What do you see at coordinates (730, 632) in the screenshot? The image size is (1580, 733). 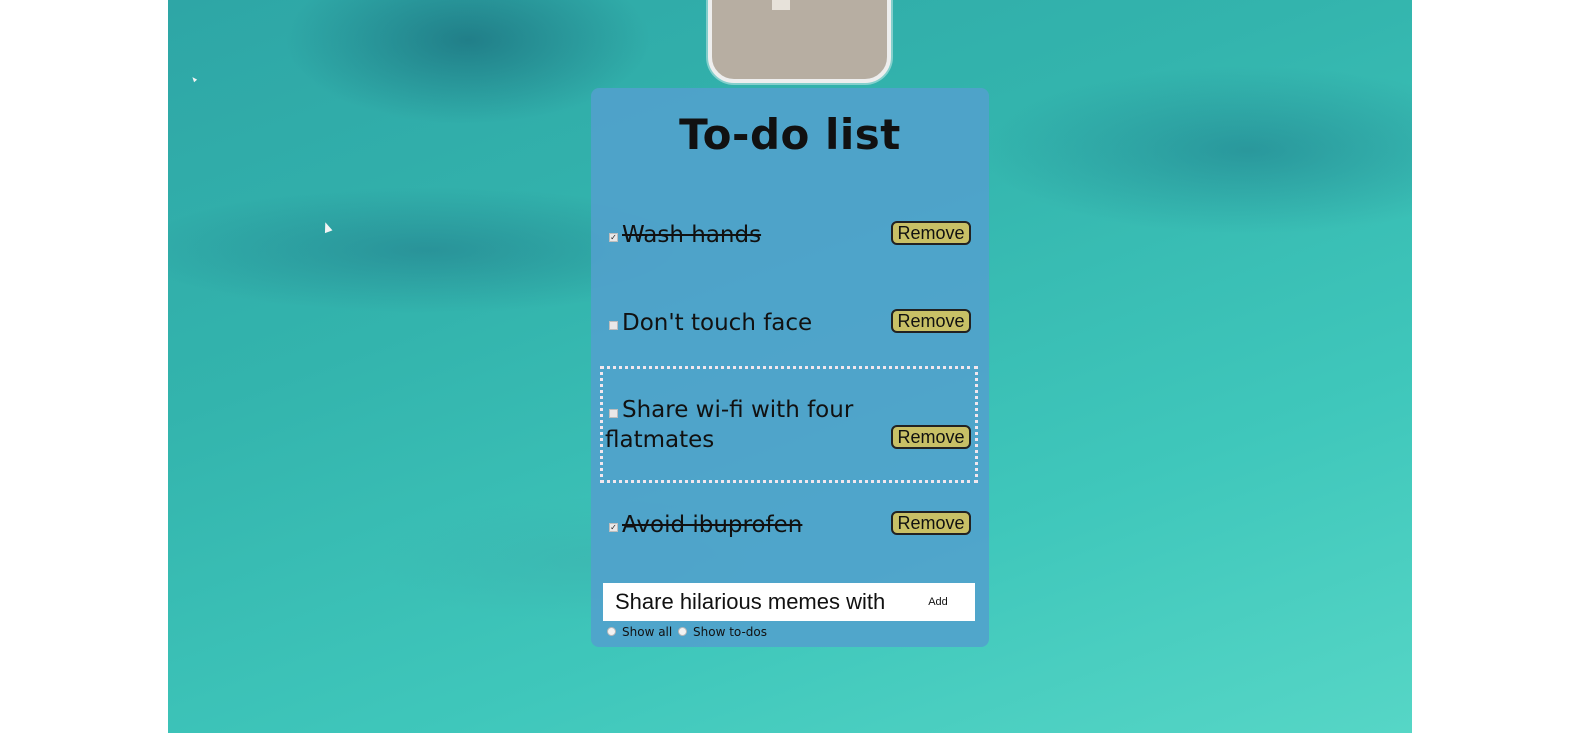 I see `show-todos-label: Show to-dos` at bounding box center [730, 632].